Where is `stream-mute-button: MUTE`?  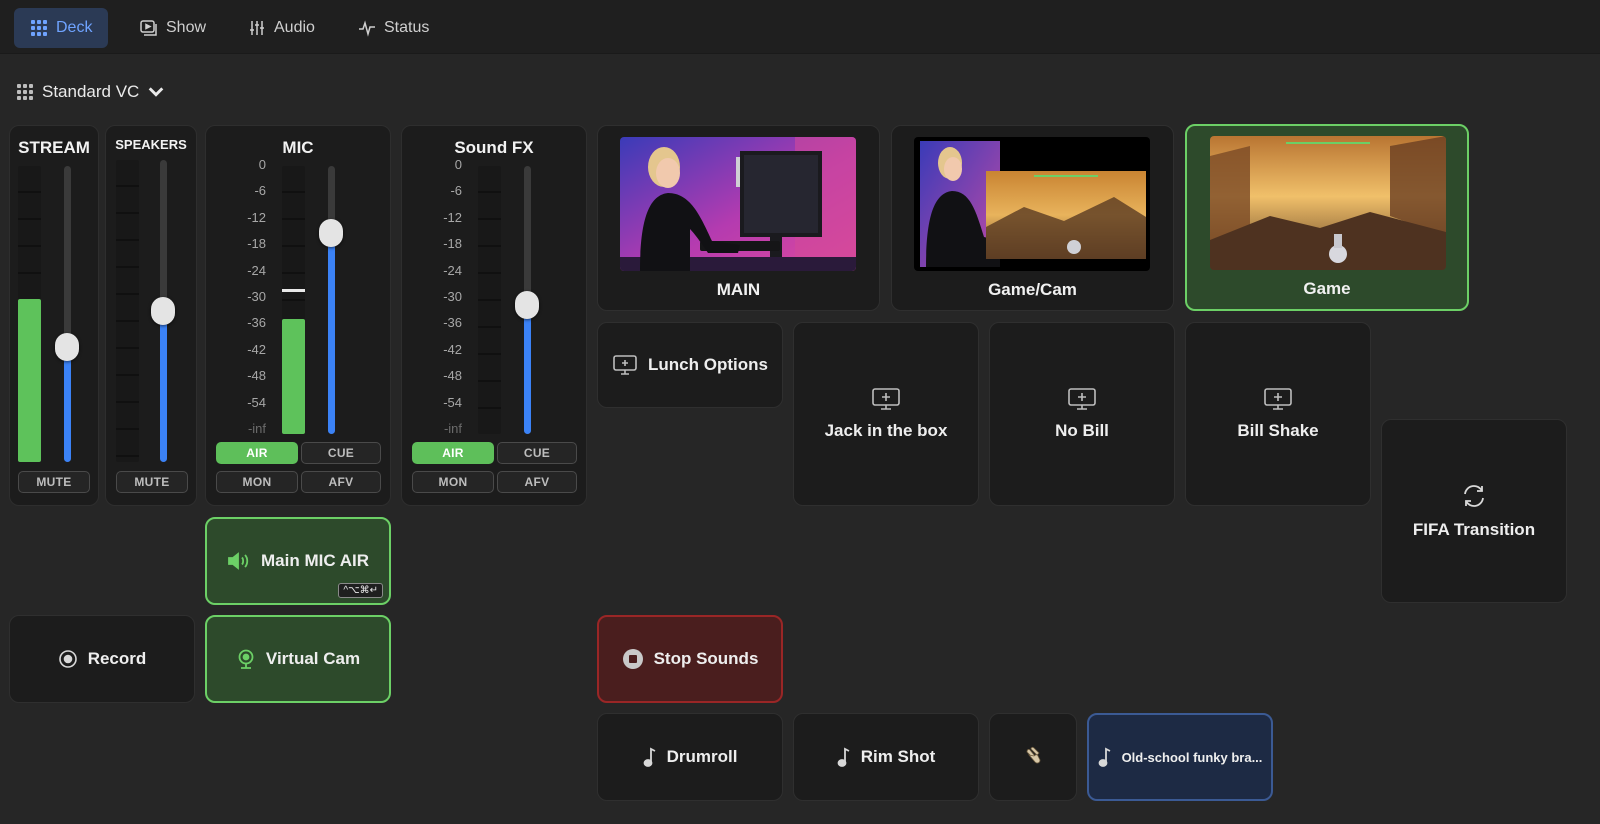
stream-mute-button: MUTE is located at coordinates (54, 482).